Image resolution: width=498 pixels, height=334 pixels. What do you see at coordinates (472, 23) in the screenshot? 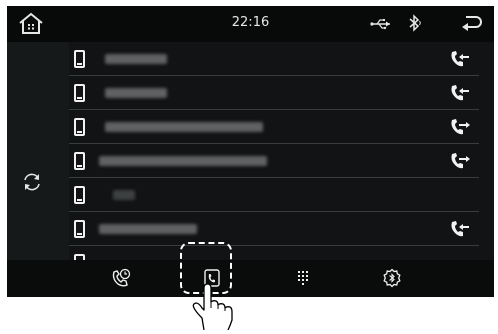
I see `back-icon` at bounding box center [472, 23].